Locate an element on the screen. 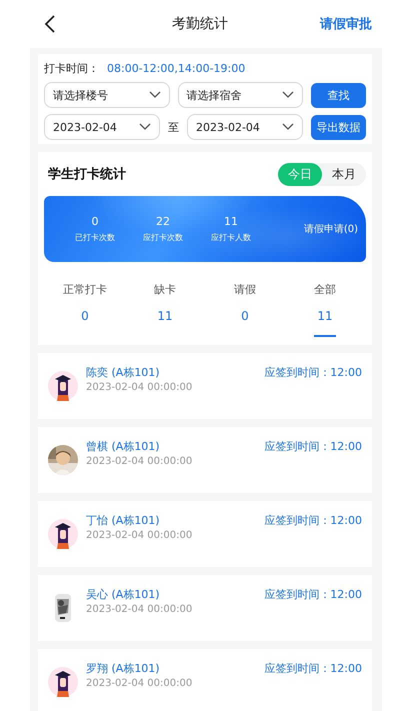 This screenshot has width=400, height=711. leave-approval-link: 请假审批 is located at coordinates (346, 24).